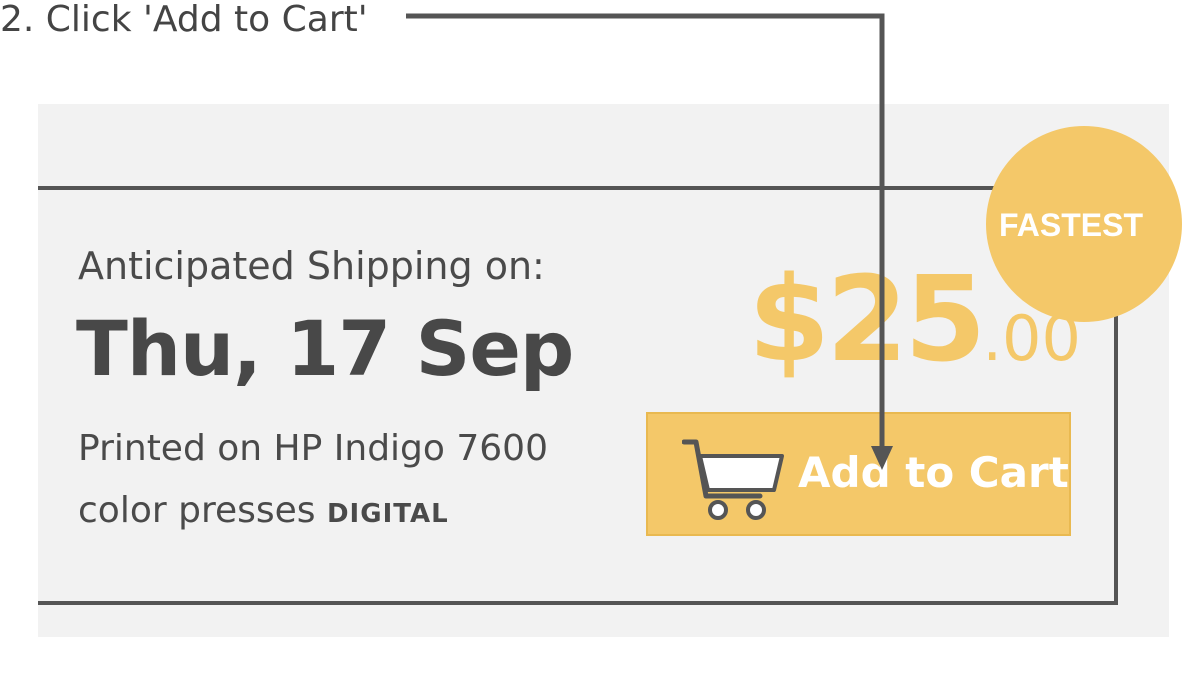 The height and width of the screenshot is (691, 1200). I want to click on fastest-badge-label: FASTEST, so click(1070, 224).